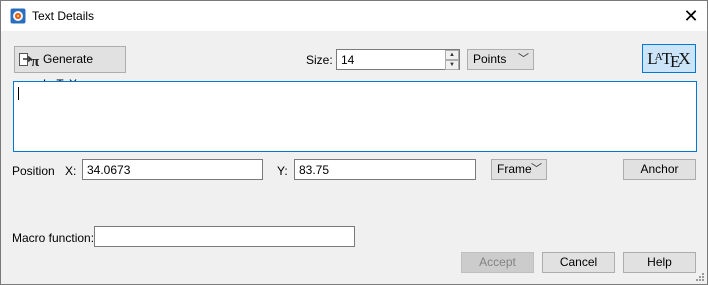 This screenshot has height=285, width=708. I want to click on title-bar: Text Details ✕, so click(354, 16).